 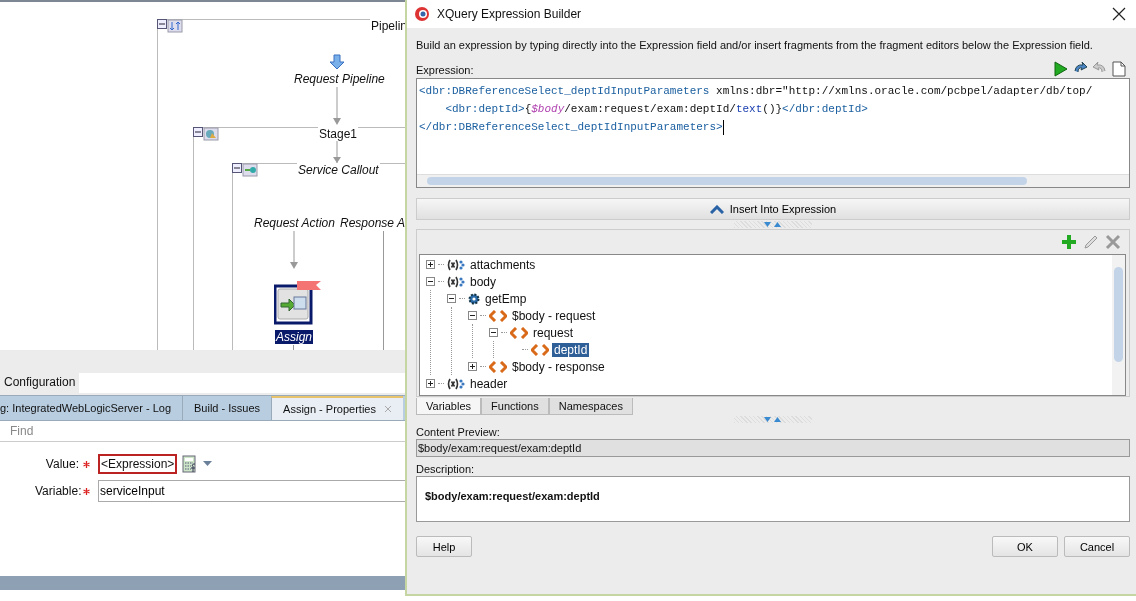 I want to click on panel-tab: g: IntegratedWebLogicServer - Log, so click(x=91, y=408).